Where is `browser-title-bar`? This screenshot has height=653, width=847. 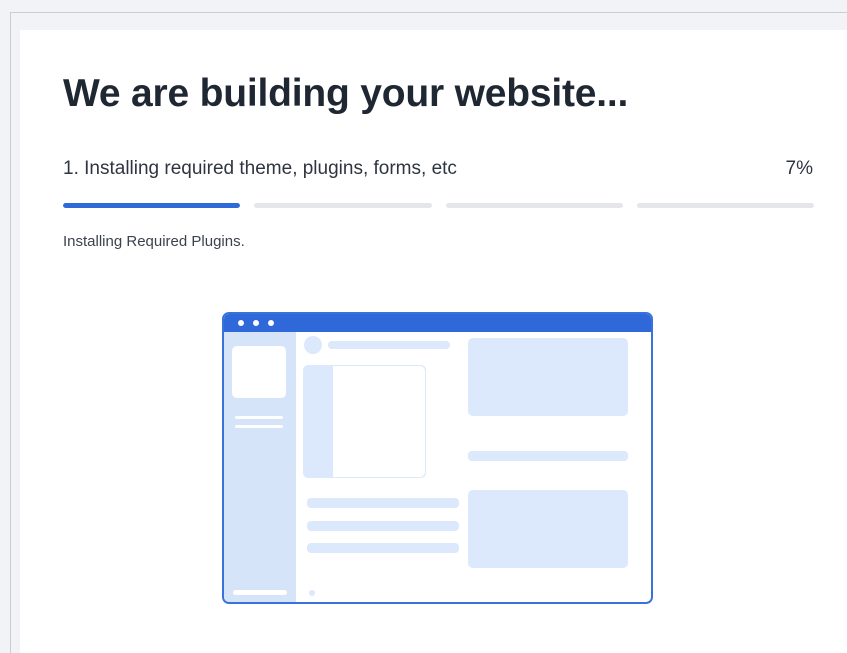
browser-title-bar is located at coordinates (437, 323).